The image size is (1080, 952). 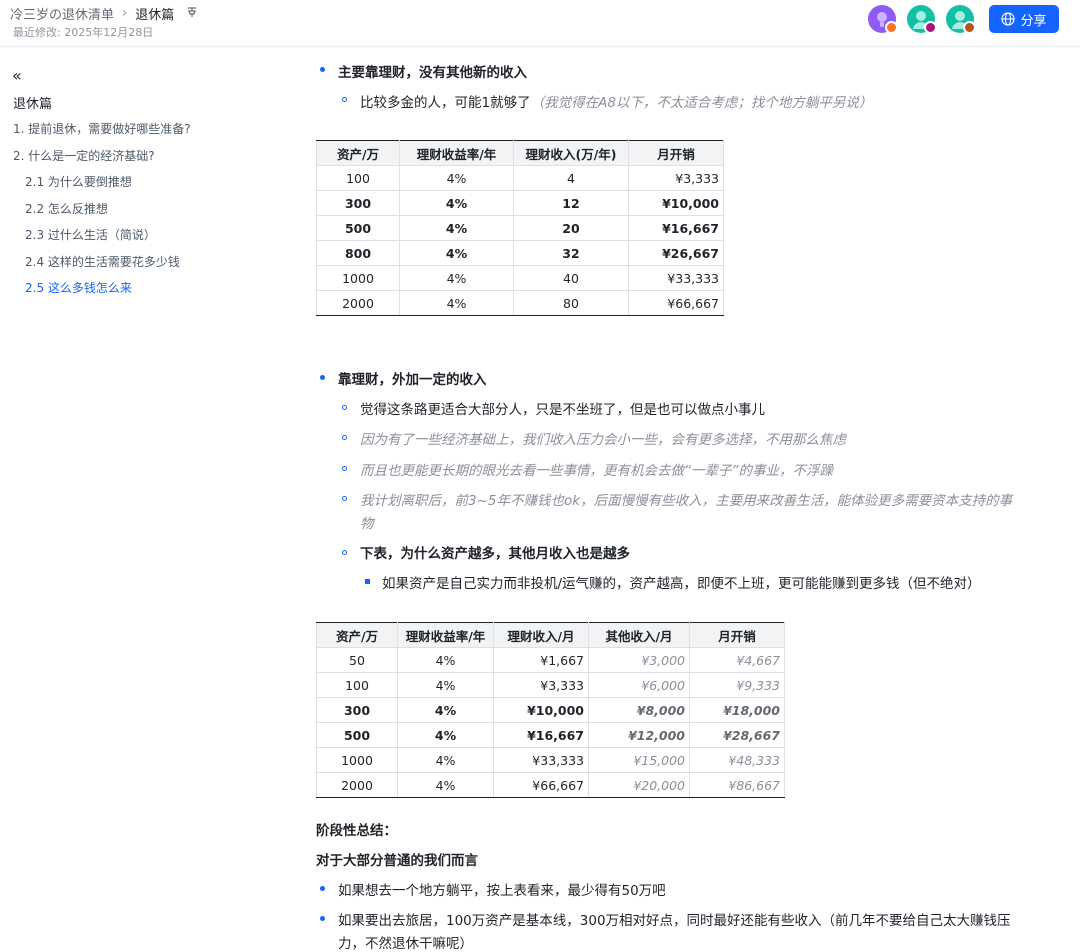 What do you see at coordinates (358, 278) in the screenshot?
I see `table-cell: 1000` at bounding box center [358, 278].